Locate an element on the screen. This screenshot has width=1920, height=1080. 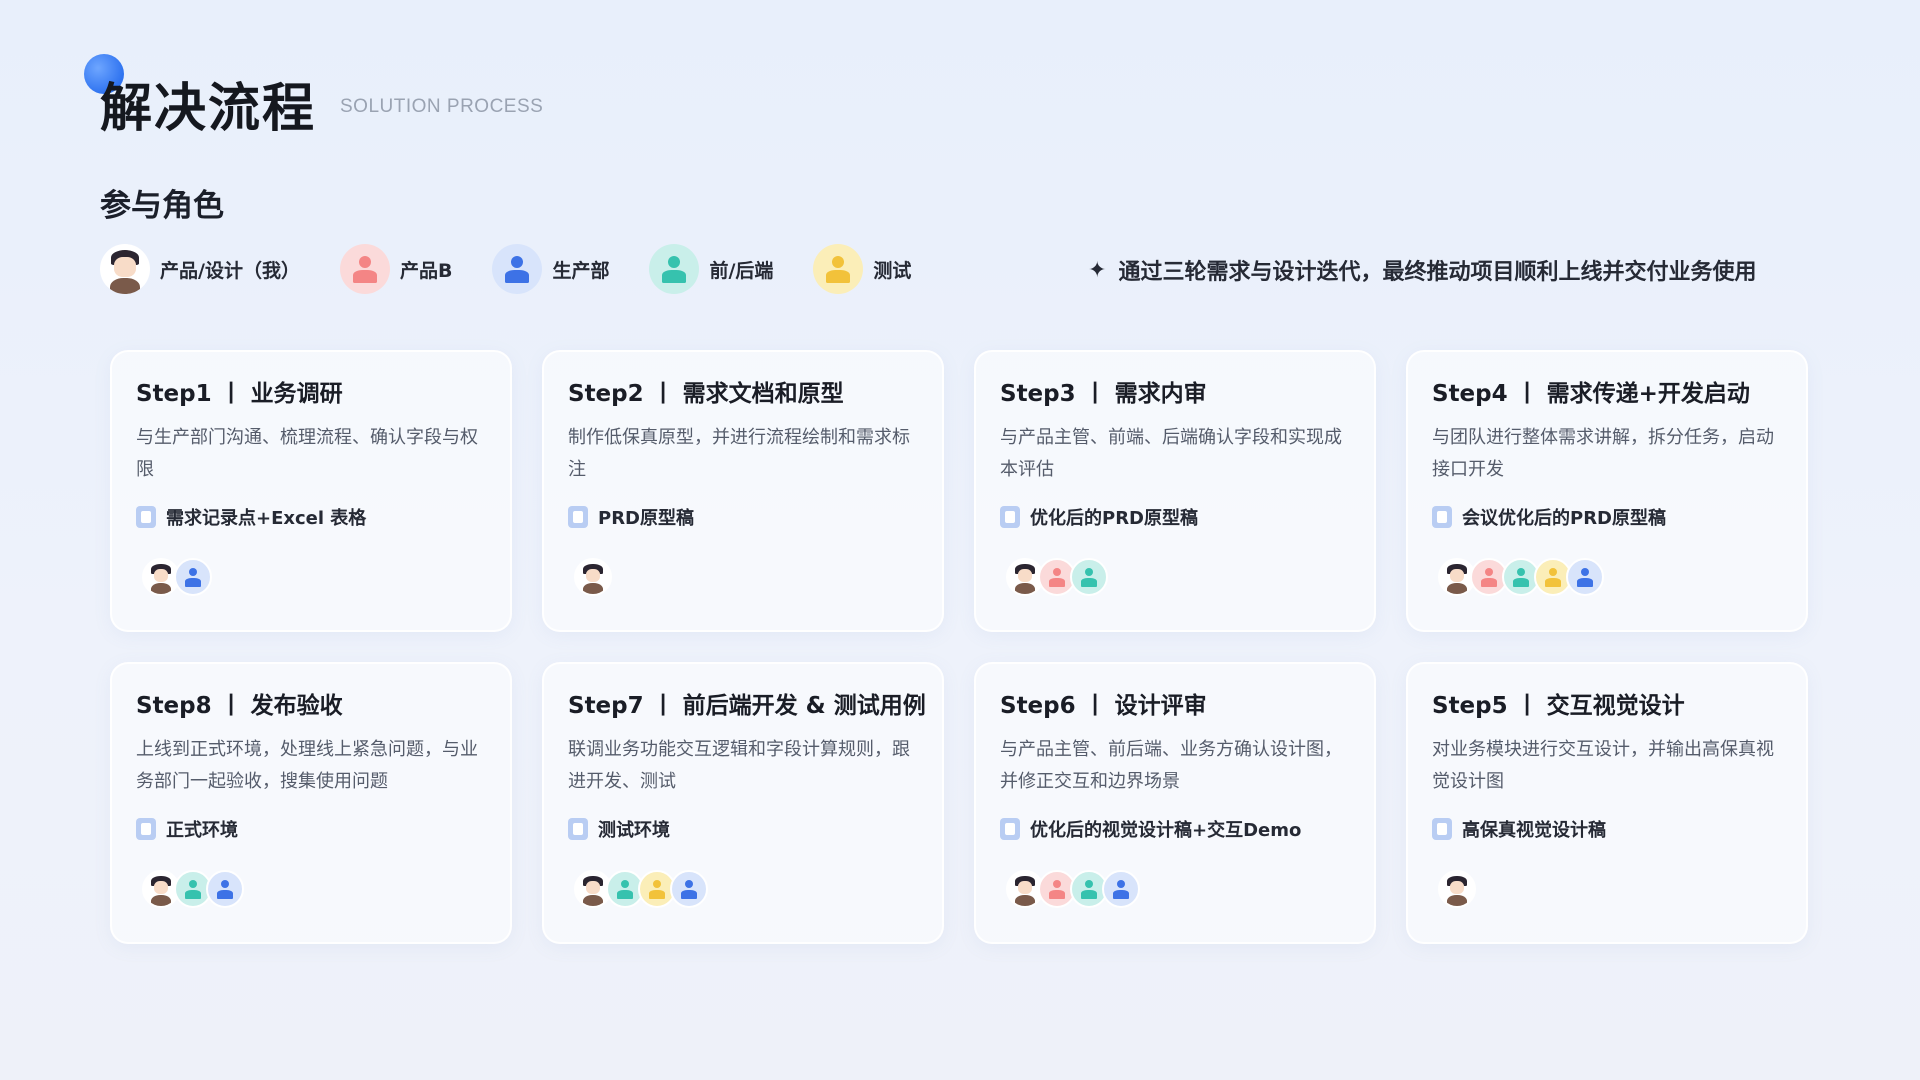
deliverable-label: 高保真视觉设计稿 is located at coordinates (1534, 830).